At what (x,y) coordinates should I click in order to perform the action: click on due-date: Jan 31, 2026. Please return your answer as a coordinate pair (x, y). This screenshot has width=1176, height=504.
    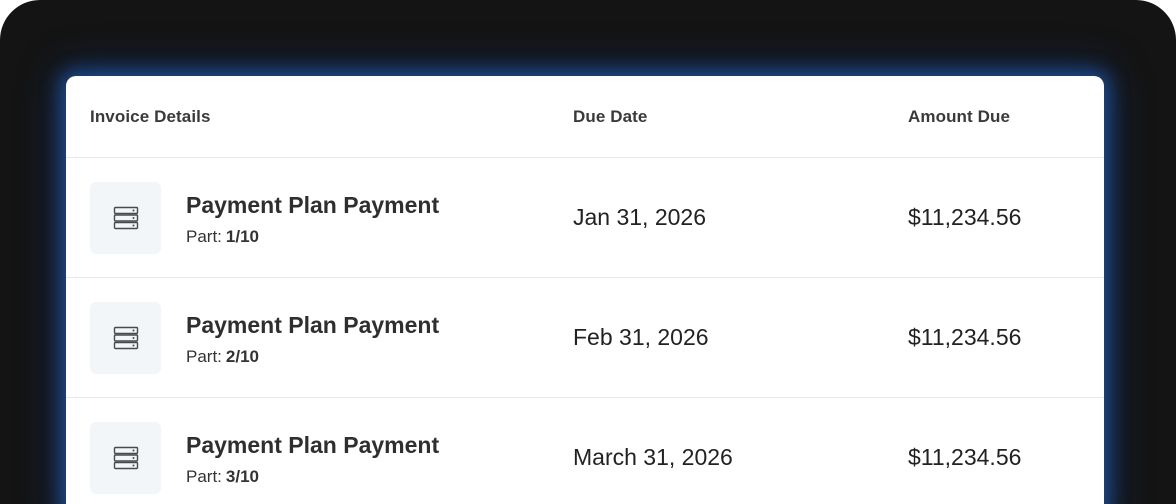
    Looking at the image, I should click on (640, 217).